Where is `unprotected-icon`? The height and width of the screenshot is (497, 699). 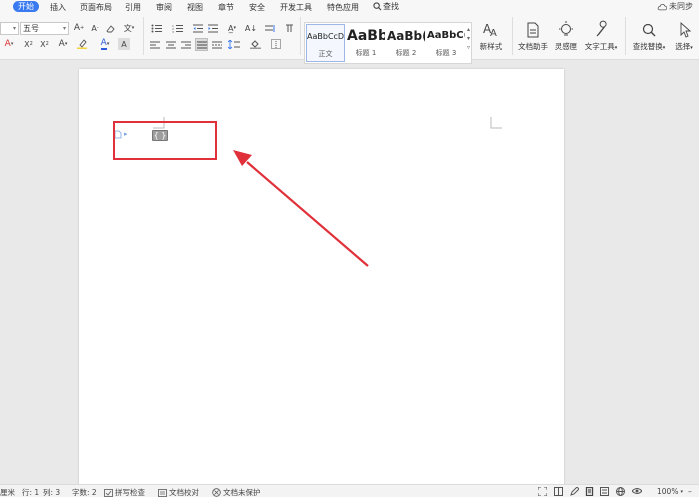
unprotected-icon is located at coordinates (216, 492).